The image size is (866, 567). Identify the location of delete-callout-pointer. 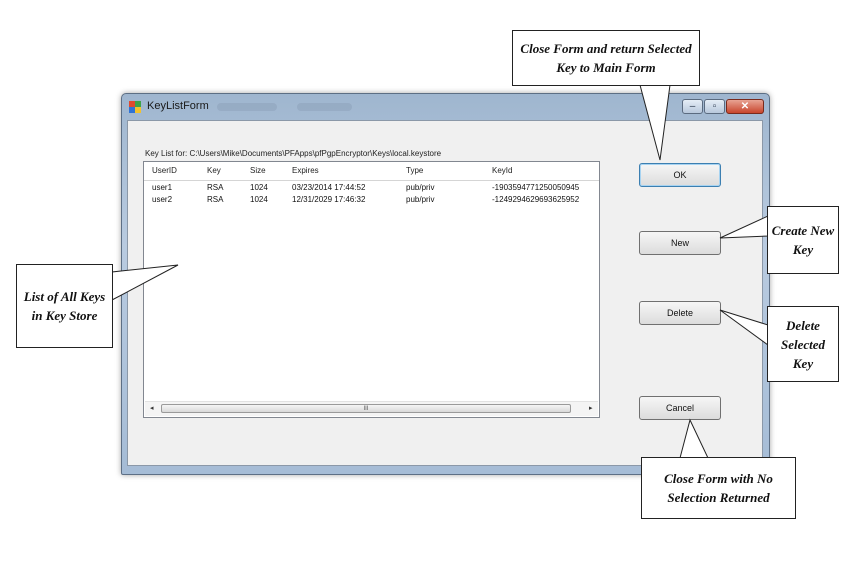
(744, 327).